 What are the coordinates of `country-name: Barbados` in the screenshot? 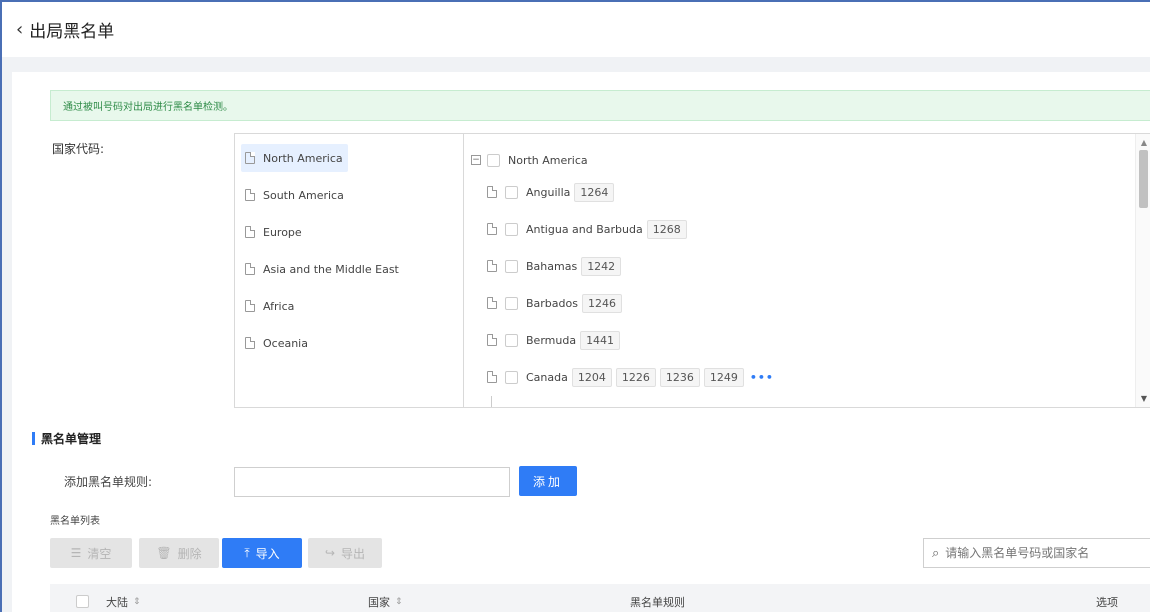 It's located at (552, 303).